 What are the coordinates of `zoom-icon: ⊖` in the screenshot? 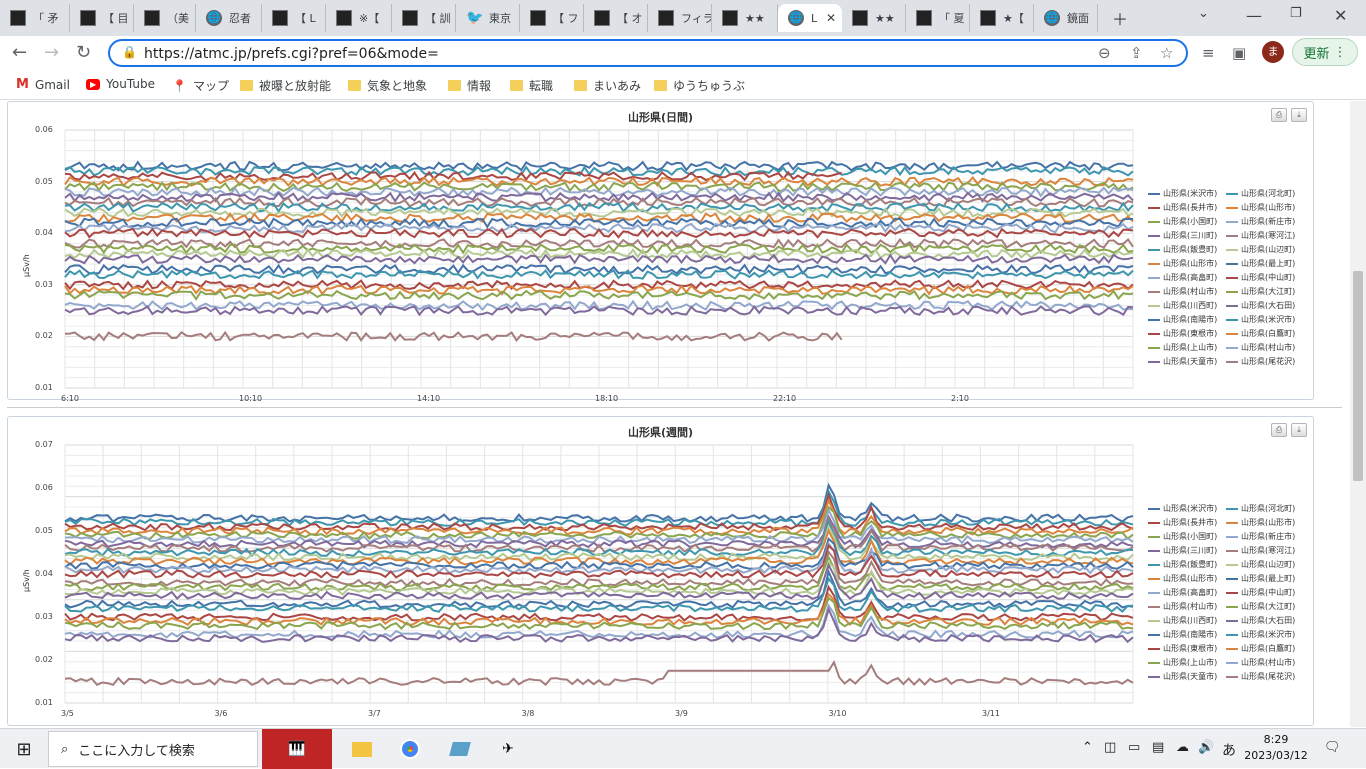 It's located at (1104, 53).